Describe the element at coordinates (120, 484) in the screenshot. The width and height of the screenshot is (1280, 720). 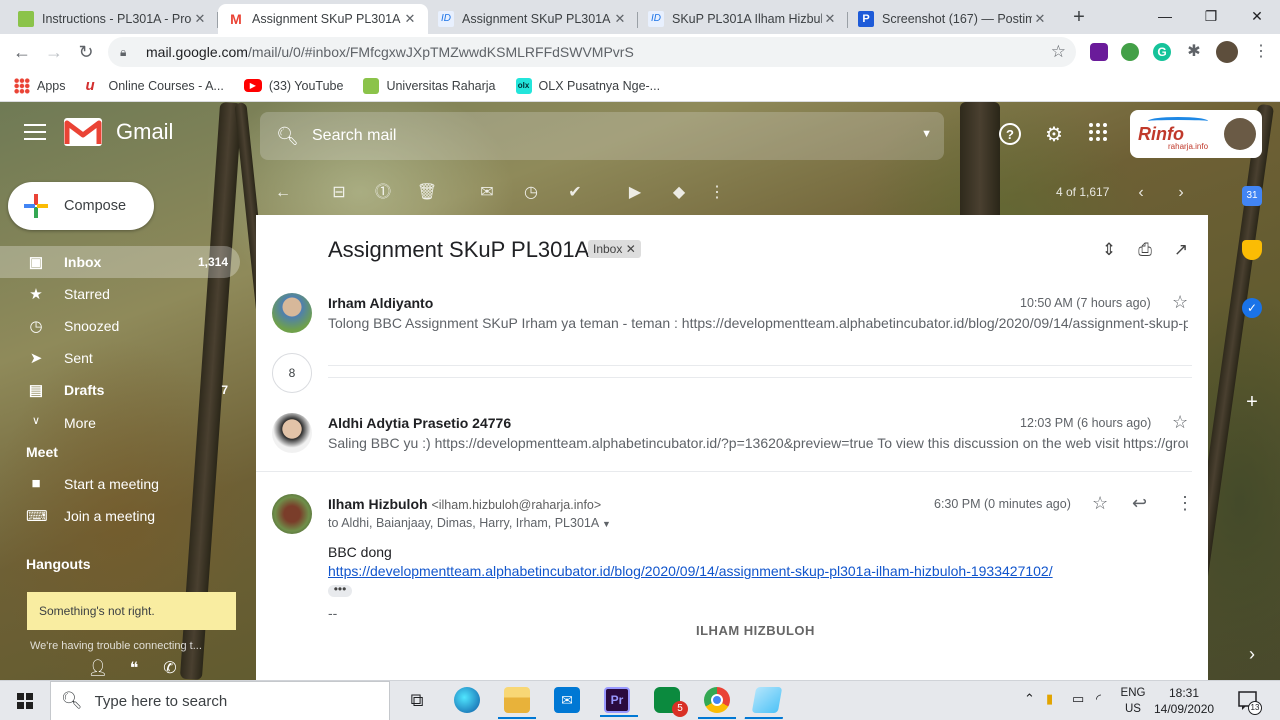
I see `start-meeting-link: ■ Start a meeting` at that location.